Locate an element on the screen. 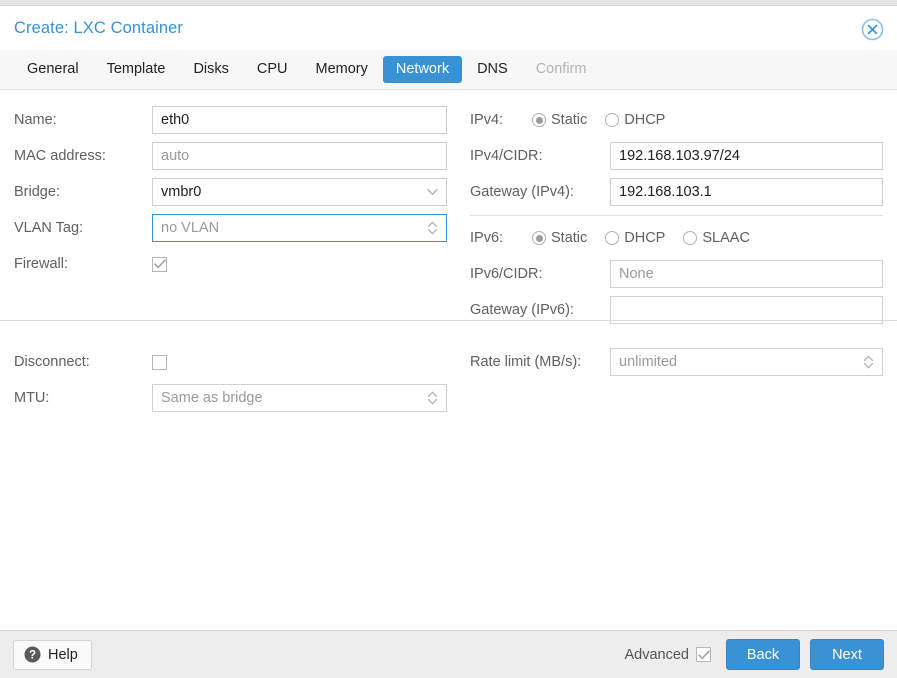 The width and height of the screenshot is (897, 678). ipv4-radio-dhcp: DHCP is located at coordinates (635, 120).